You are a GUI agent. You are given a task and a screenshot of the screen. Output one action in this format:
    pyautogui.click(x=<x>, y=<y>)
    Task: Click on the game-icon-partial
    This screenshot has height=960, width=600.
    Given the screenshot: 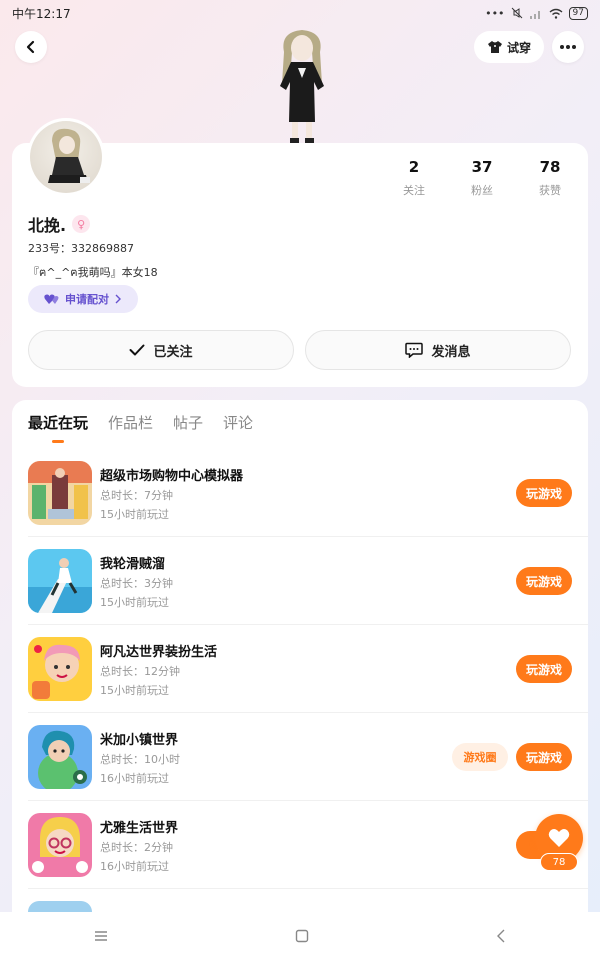 What is the action you would take?
    pyautogui.click(x=60, y=906)
    